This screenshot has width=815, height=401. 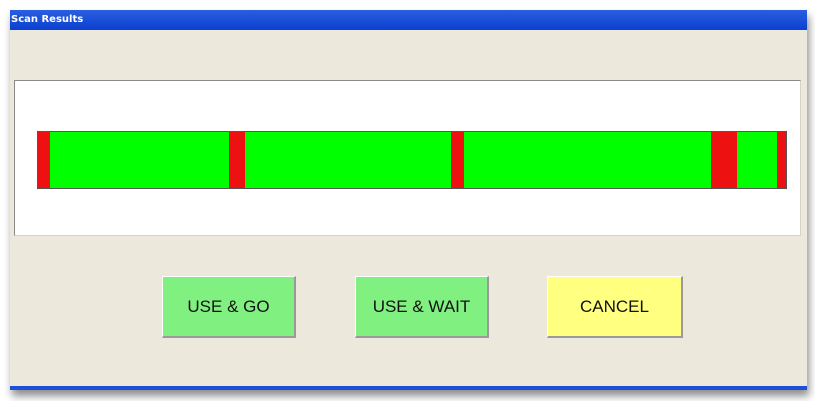 I want to click on cancel-button: CANCEL, so click(x=615, y=307).